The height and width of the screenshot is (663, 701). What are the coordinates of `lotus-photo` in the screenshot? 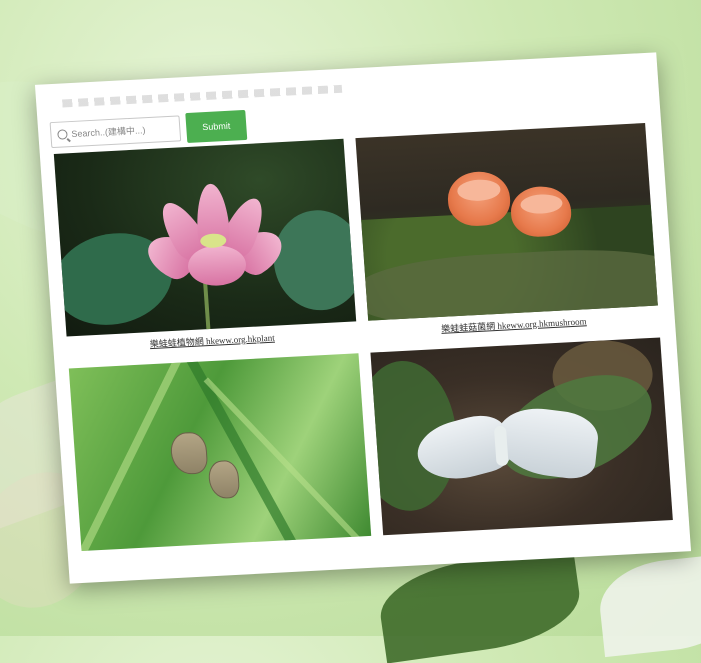 It's located at (205, 237).